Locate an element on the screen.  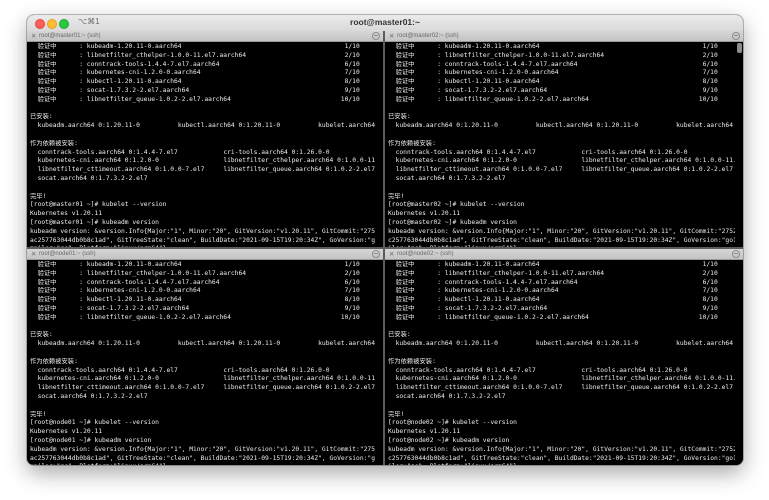
terminal-line-text: [root@master01 ~]# kubelet --version is located at coordinates (98, 205).